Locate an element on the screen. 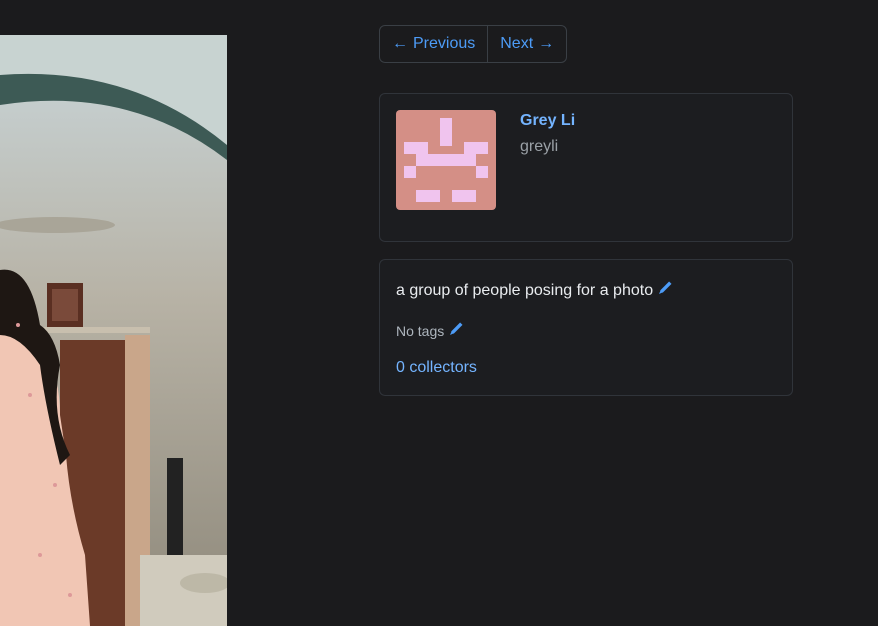 Image resolution: width=878 pixels, height=626 pixels. description-text: a group of people posing for a photo is located at coordinates (525, 290).